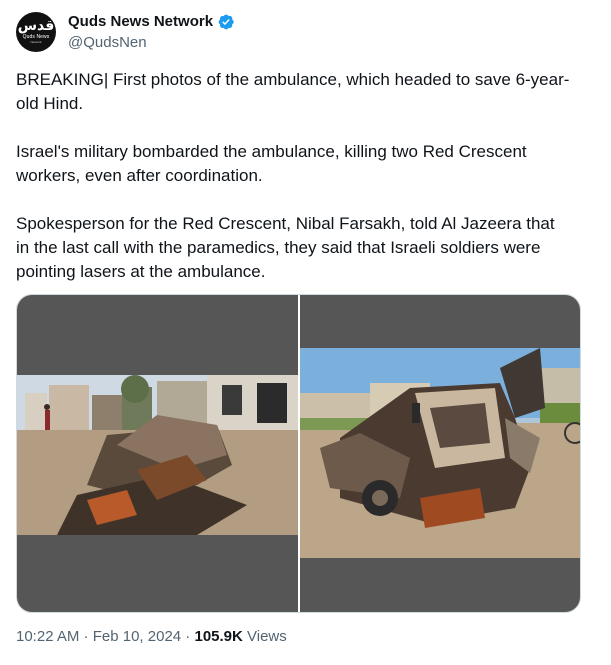 The width and height of the screenshot is (611, 665). Describe the element at coordinates (218, 636) in the screenshot. I see `views-count: 105.9K` at that location.